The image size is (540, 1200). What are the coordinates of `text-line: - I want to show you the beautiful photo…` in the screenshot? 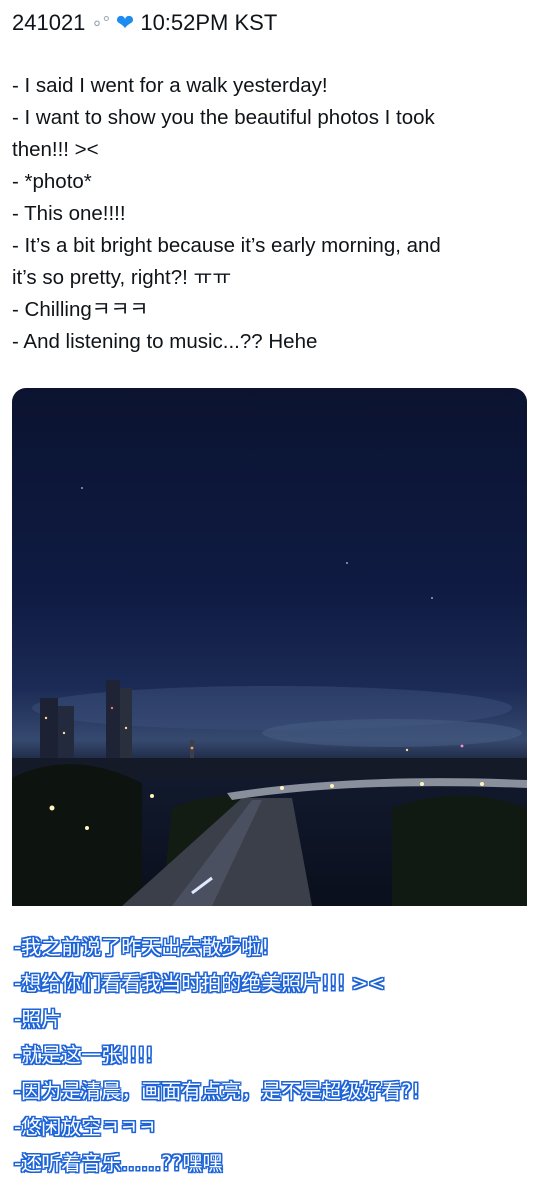 It's located at (223, 117).